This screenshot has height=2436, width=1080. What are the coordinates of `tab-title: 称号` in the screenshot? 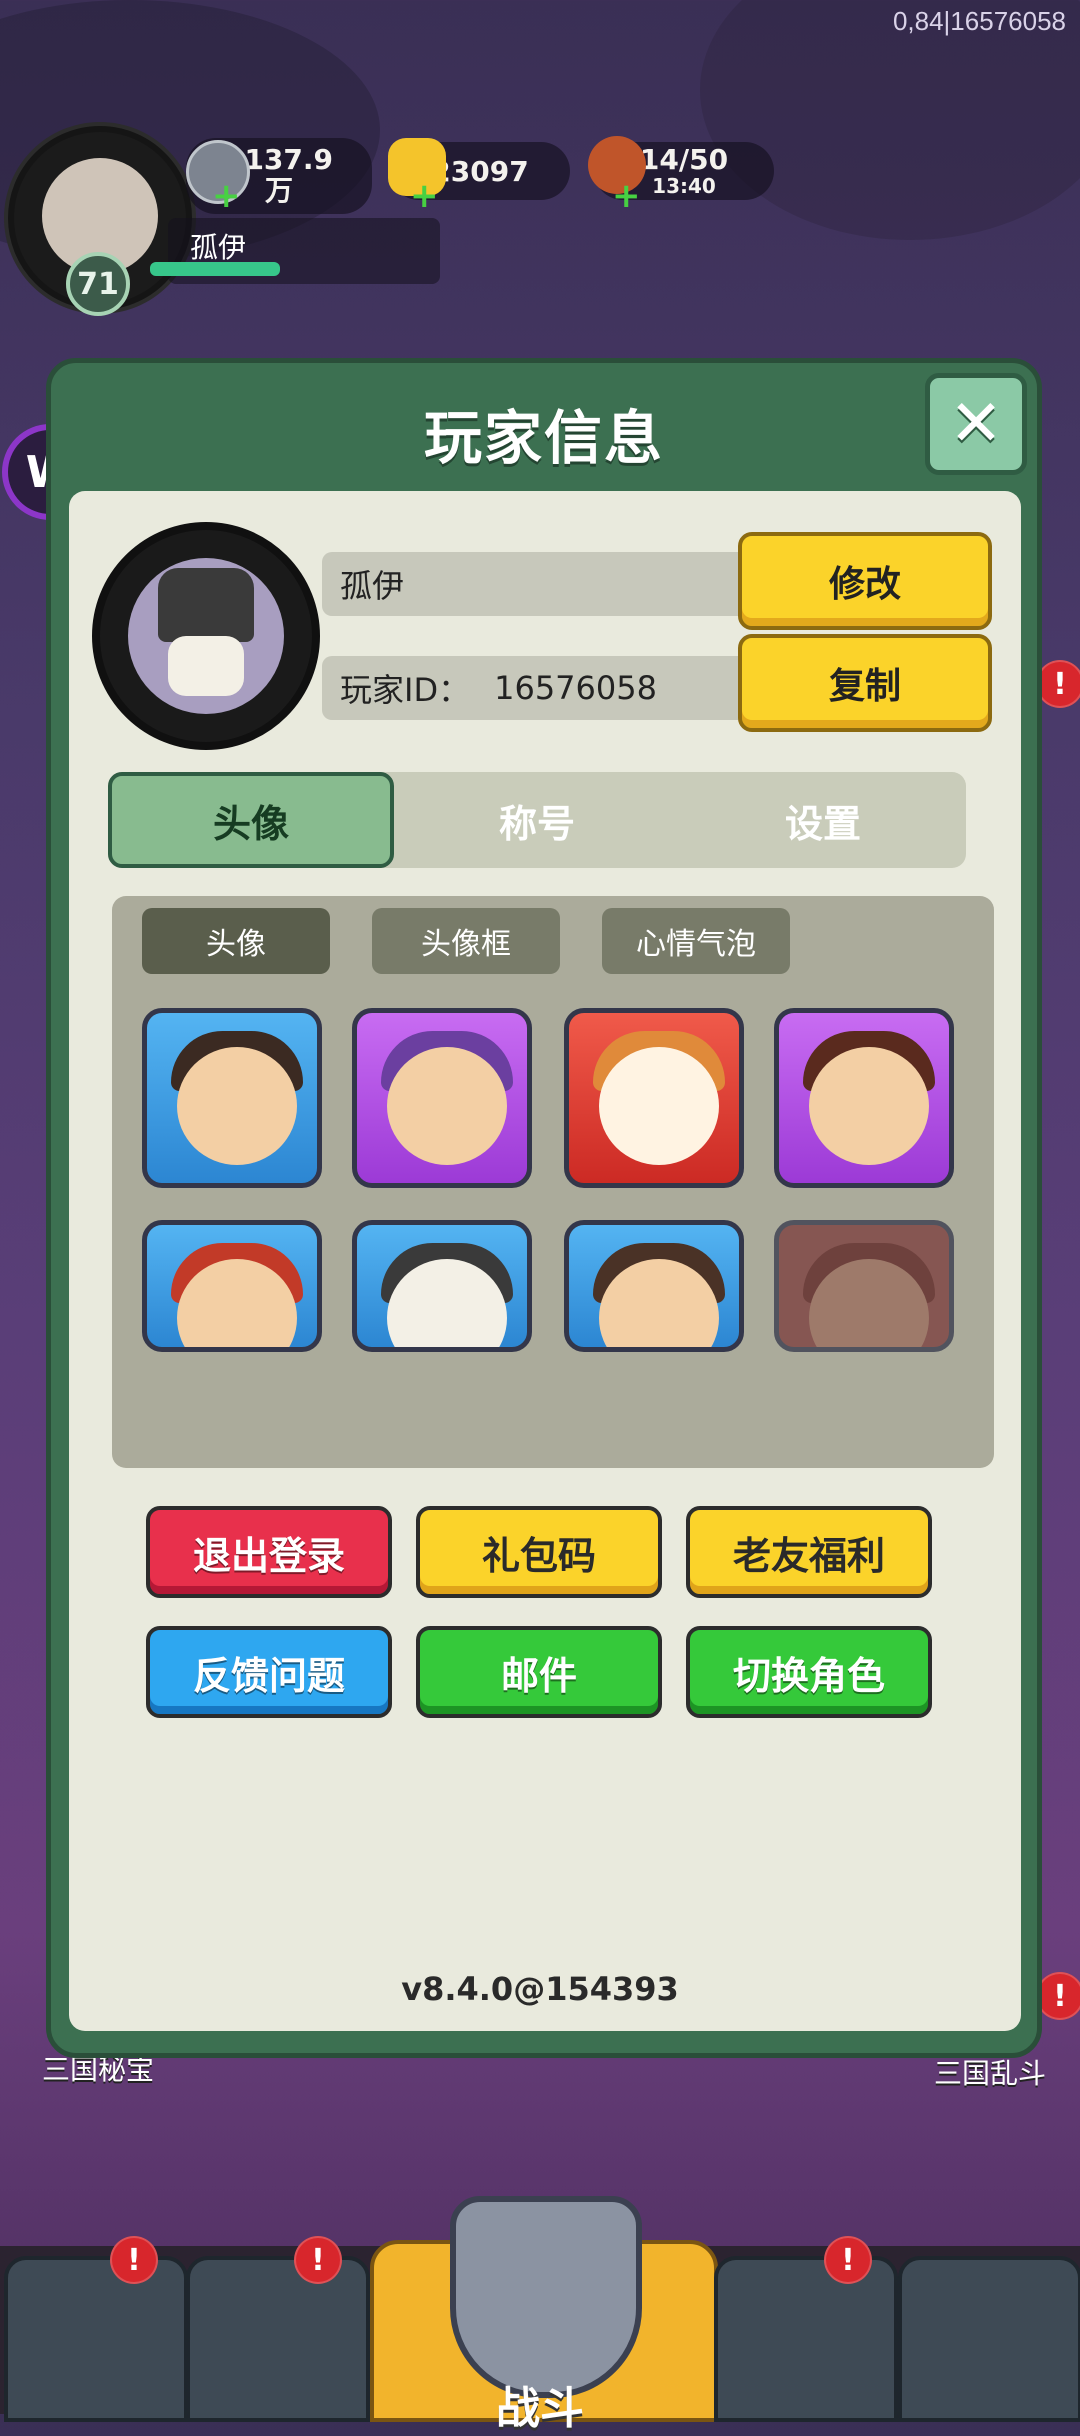 It's located at (537, 820).